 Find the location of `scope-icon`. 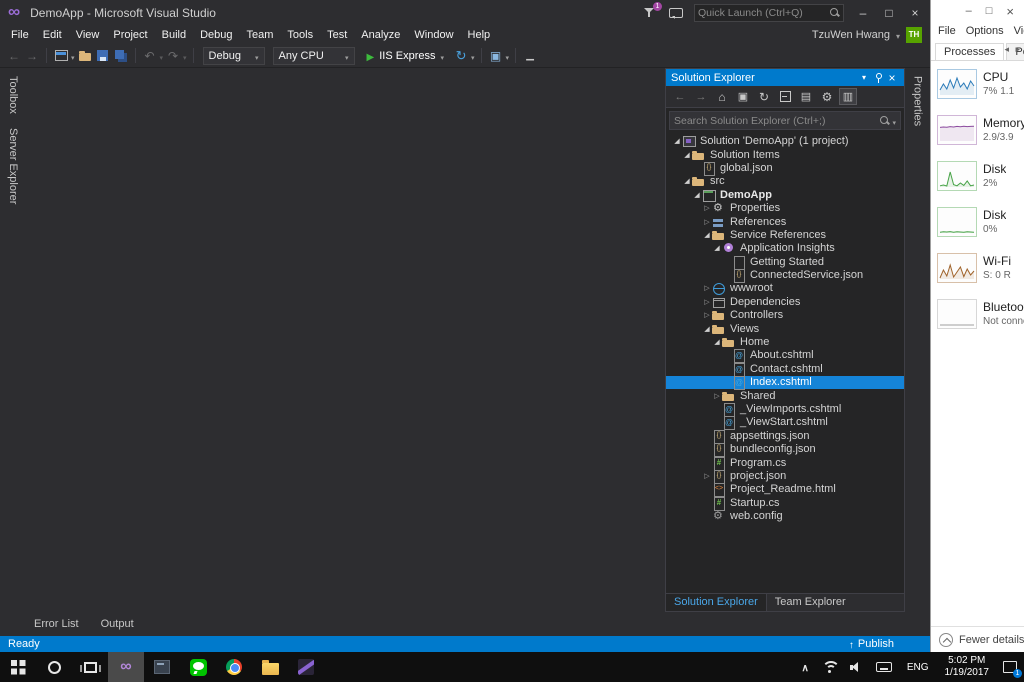

scope-icon is located at coordinates (743, 96).